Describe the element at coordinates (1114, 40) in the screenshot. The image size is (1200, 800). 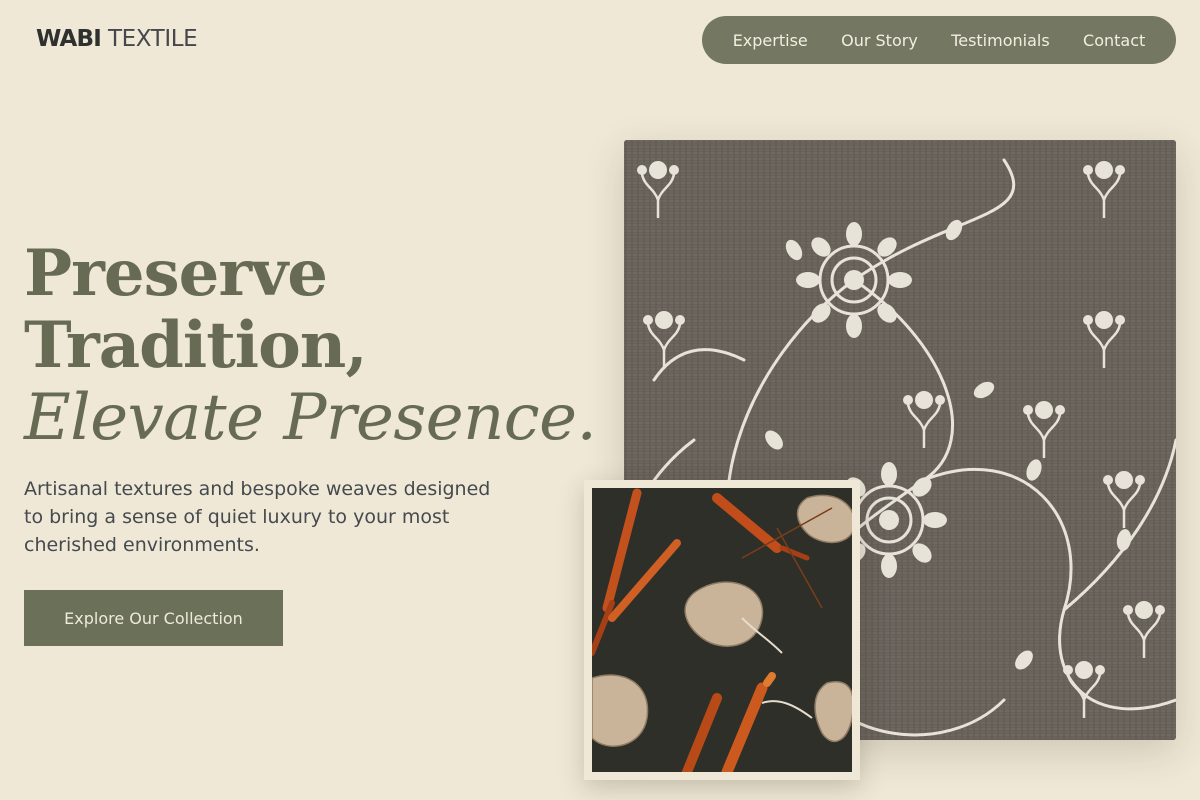
I see `nav-item-contact: Contact` at that location.